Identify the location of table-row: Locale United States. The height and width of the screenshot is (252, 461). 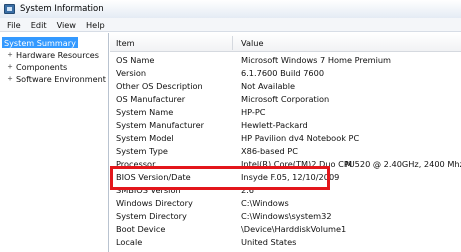
(285, 242).